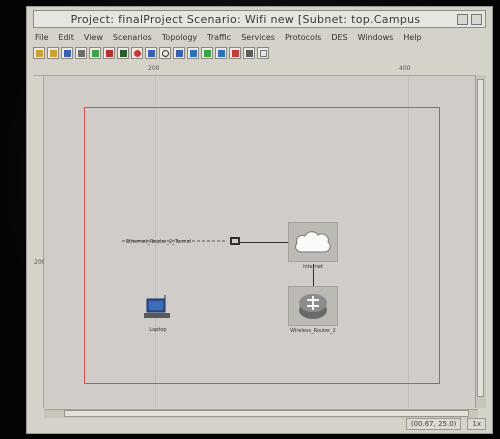 The height and width of the screenshot is (439, 500). I want to click on ruler-tick: 200, so click(154, 68).